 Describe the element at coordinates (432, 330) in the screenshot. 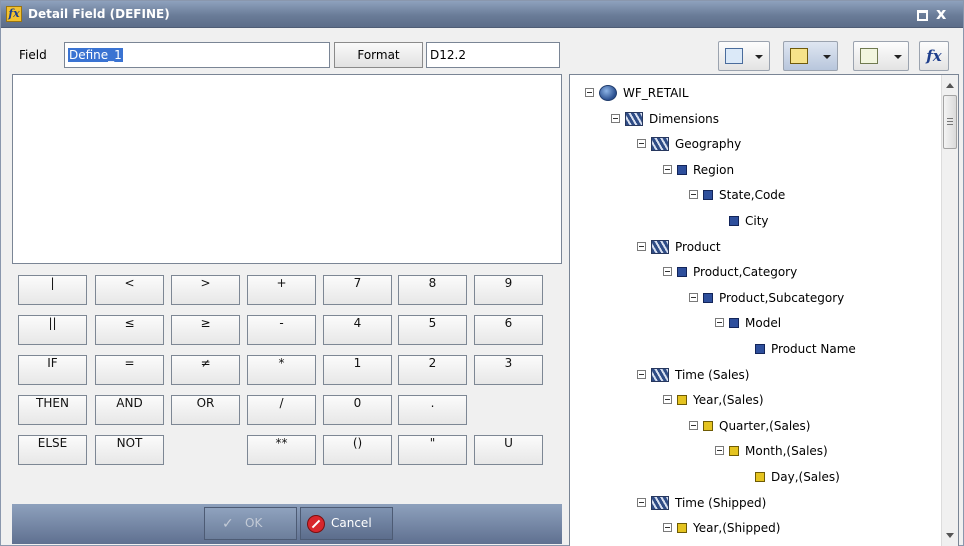

I see `key-button: 5` at that location.